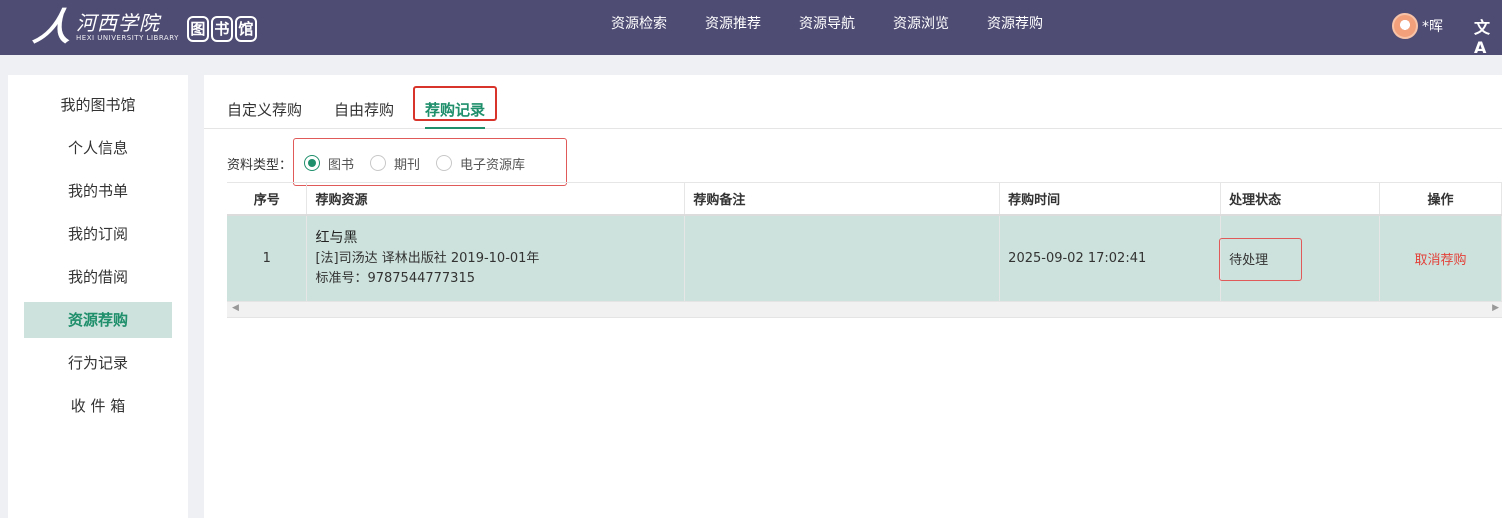  Describe the element at coordinates (98, 148) in the screenshot. I see `sidebar-item-personal-info: 个人信息` at that location.